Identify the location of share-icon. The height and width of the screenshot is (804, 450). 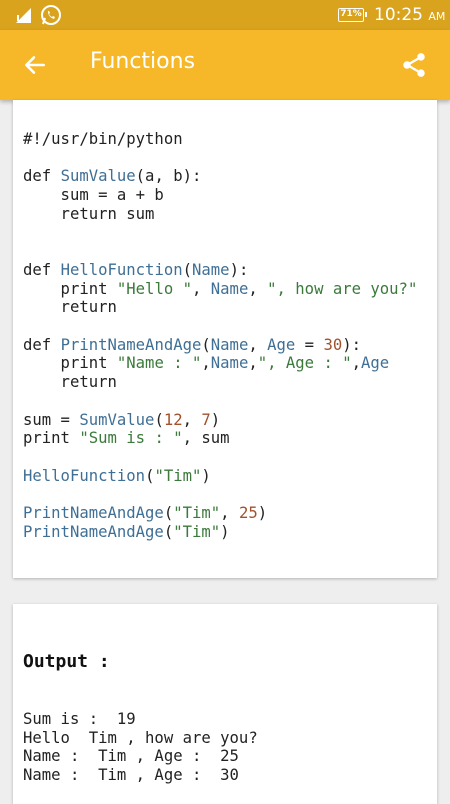
(414, 65).